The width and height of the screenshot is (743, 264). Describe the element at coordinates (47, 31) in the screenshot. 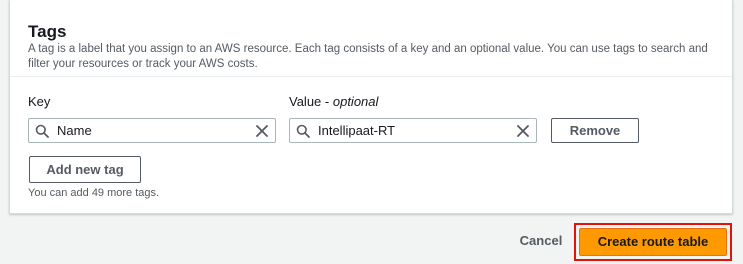

I see `section-title: Tags` at that location.